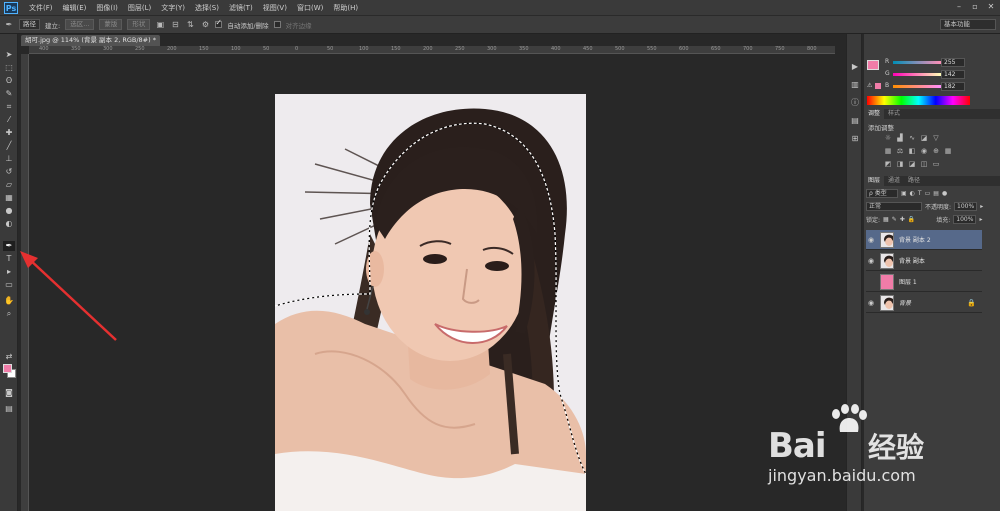  I want to click on tab-layers: 图层, so click(874, 181).